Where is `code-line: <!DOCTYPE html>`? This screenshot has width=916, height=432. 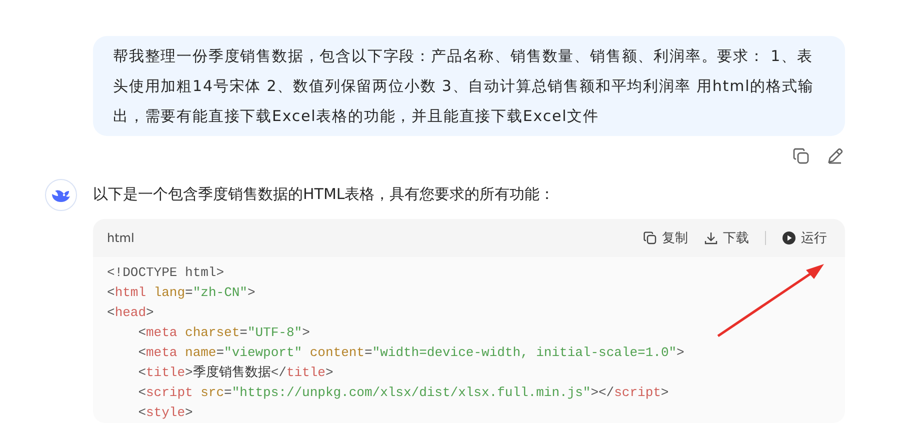 code-line: <!DOCTYPE html> is located at coordinates (166, 273).